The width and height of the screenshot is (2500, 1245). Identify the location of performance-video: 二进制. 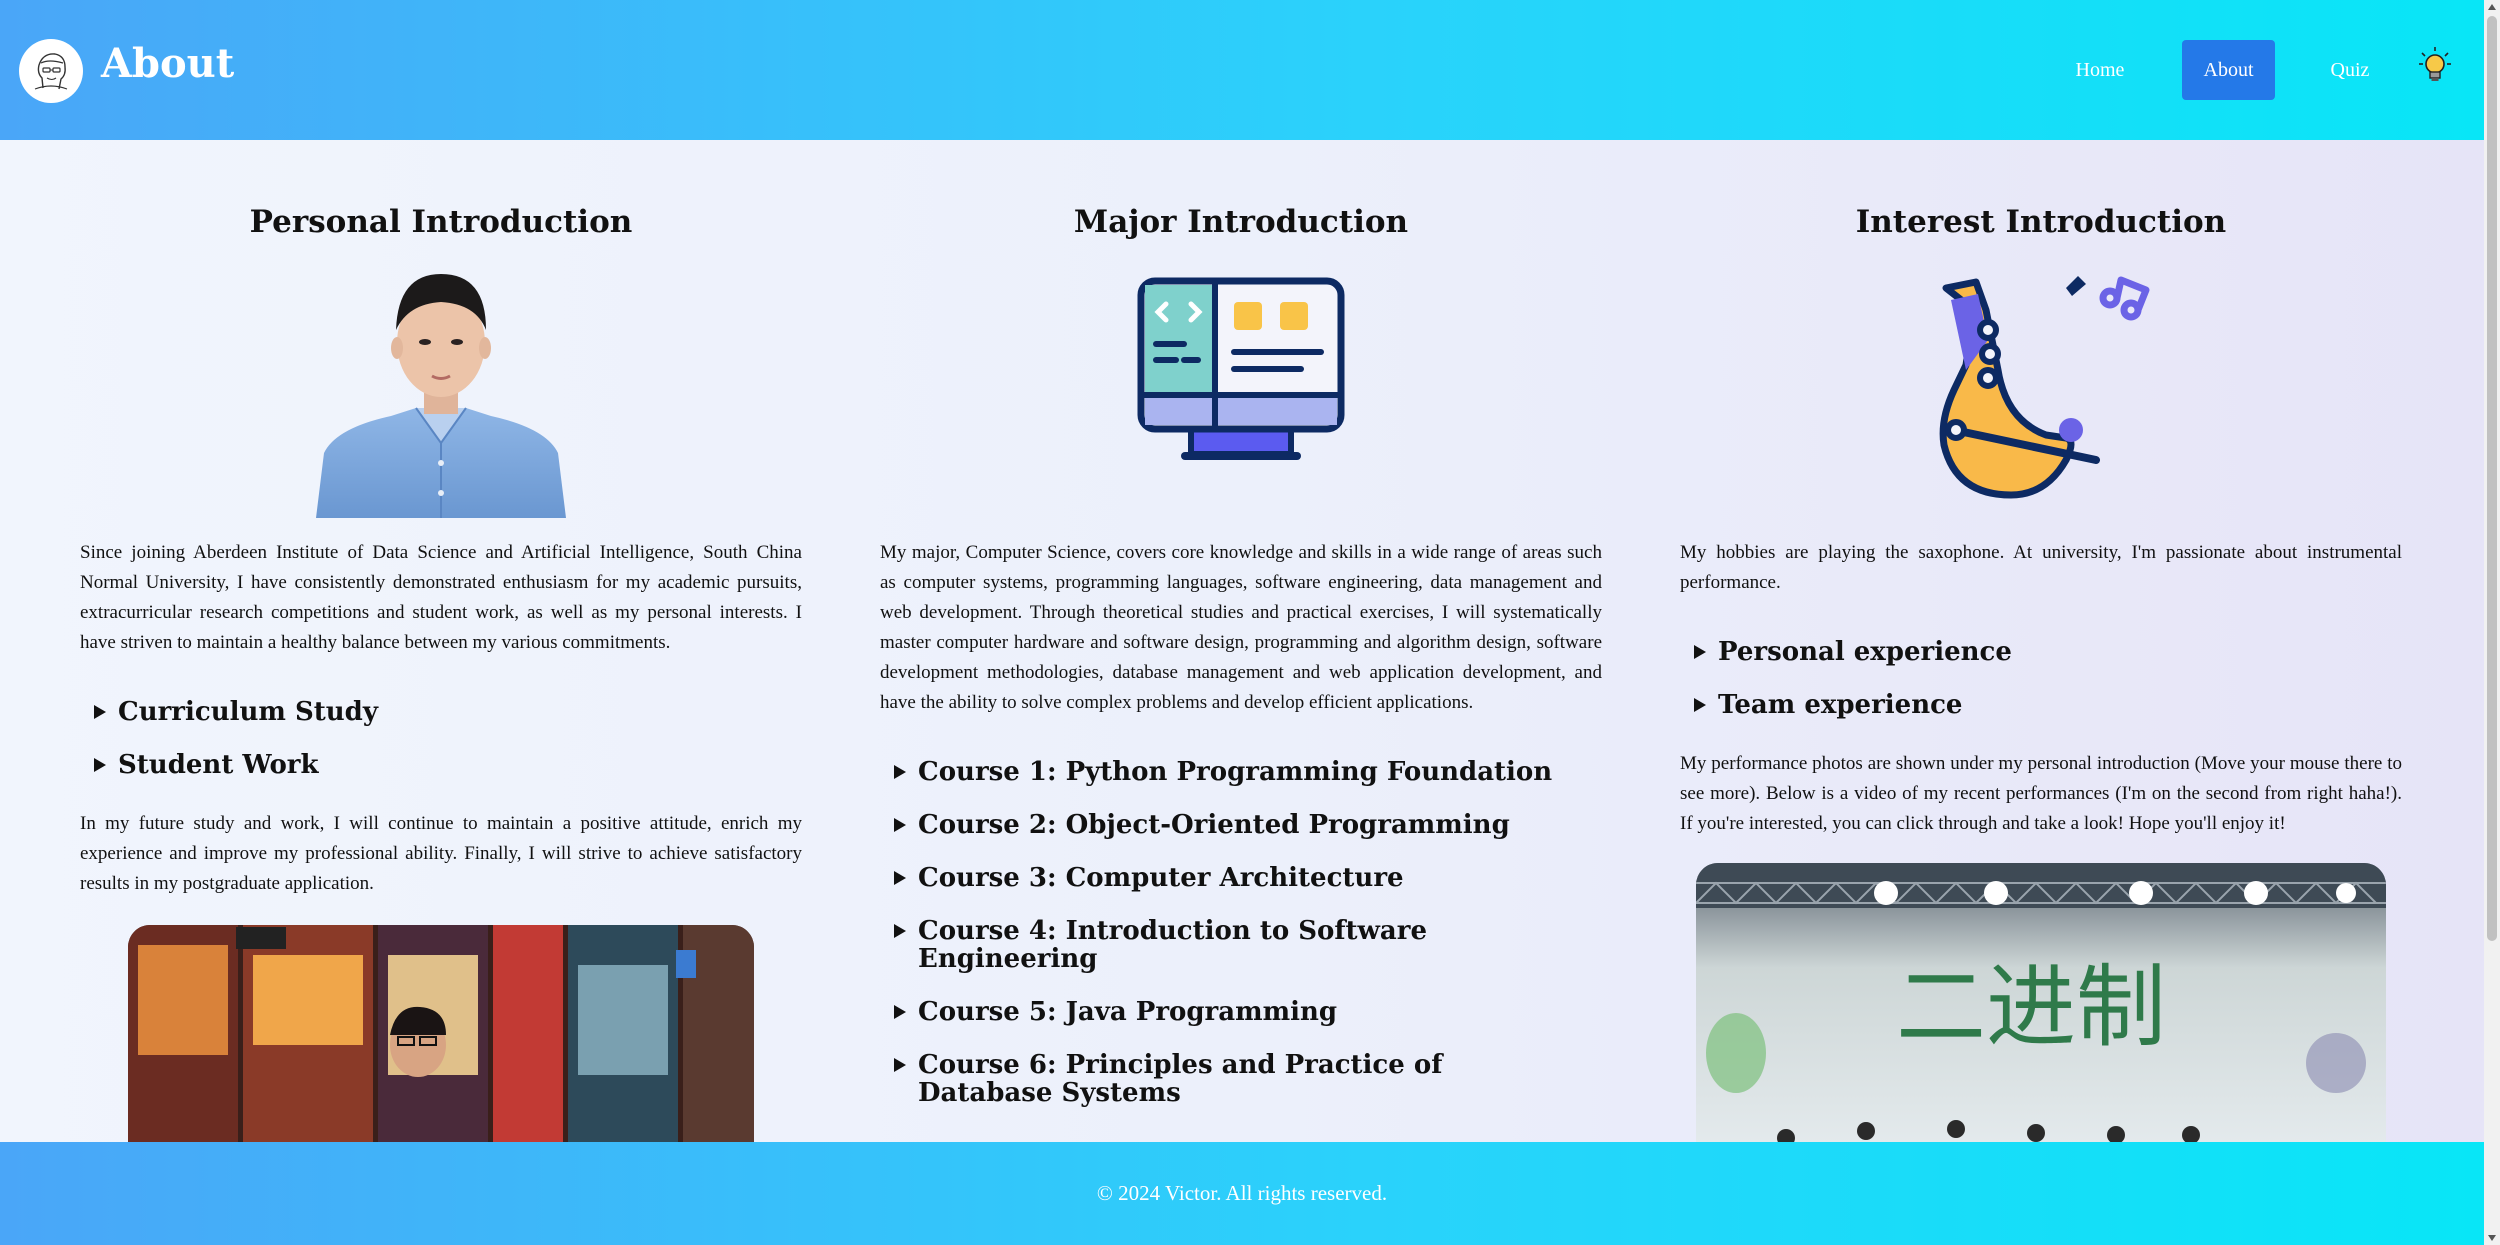
(2041, 1013).